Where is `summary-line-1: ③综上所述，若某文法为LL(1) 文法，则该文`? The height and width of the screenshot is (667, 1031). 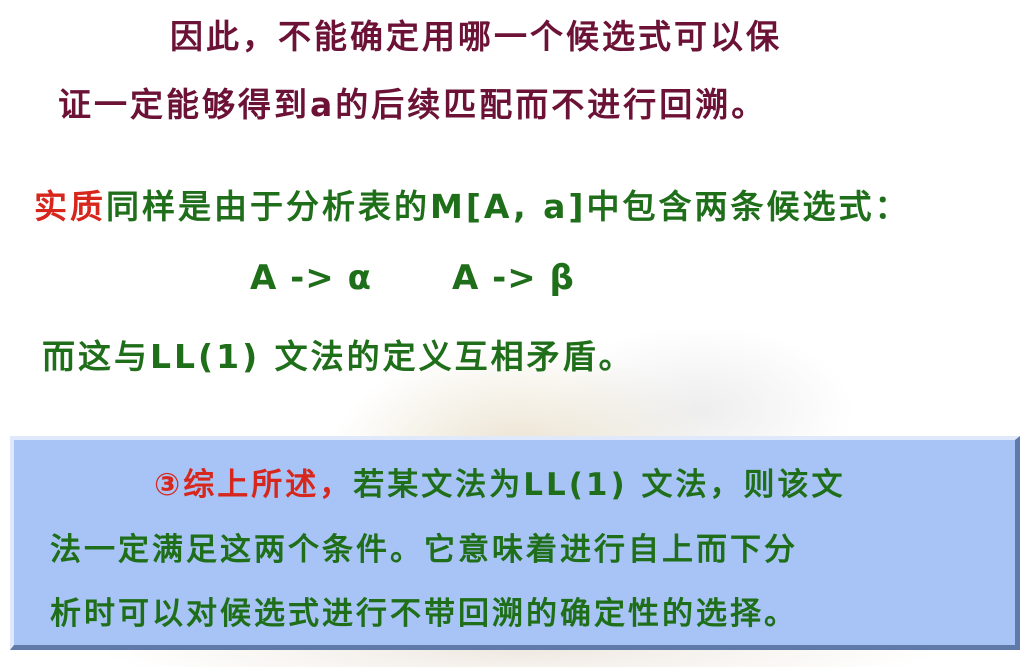
summary-line-1: ③综上所述，若某文法为LL(1) 文法，则该文 is located at coordinates (499, 481).